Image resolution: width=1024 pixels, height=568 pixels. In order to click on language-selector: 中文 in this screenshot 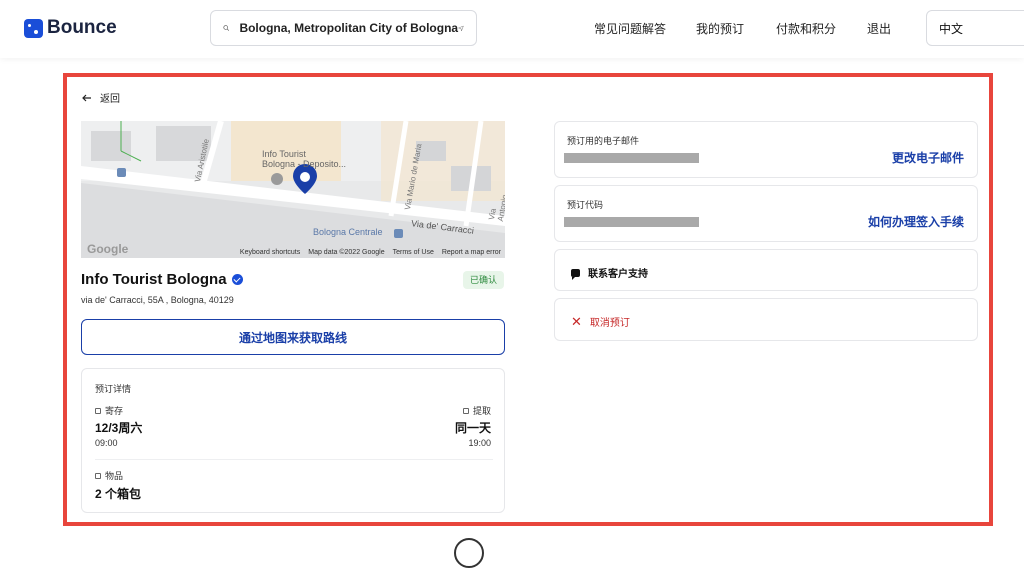, I will do `click(975, 28)`.